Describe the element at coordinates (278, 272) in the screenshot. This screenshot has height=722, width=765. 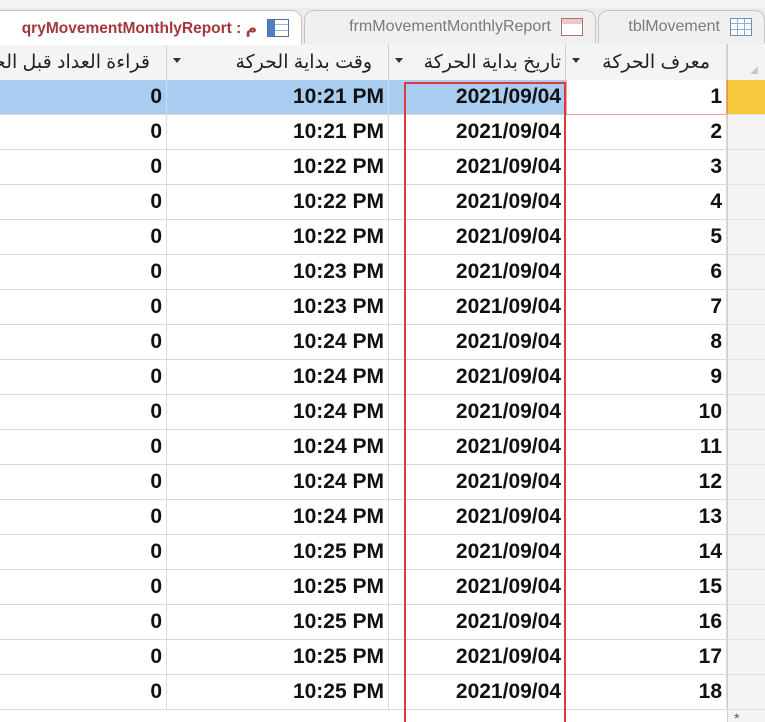
I see `cell-start-time: 10:23 PM` at that location.